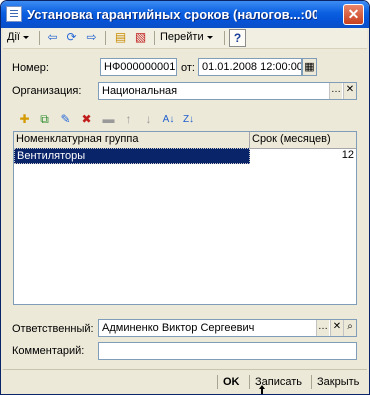 This screenshot has height=395, width=370. What do you see at coordinates (231, 382) in the screenshot?
I see `ok-button: OK` at bounding box center [231, 382].